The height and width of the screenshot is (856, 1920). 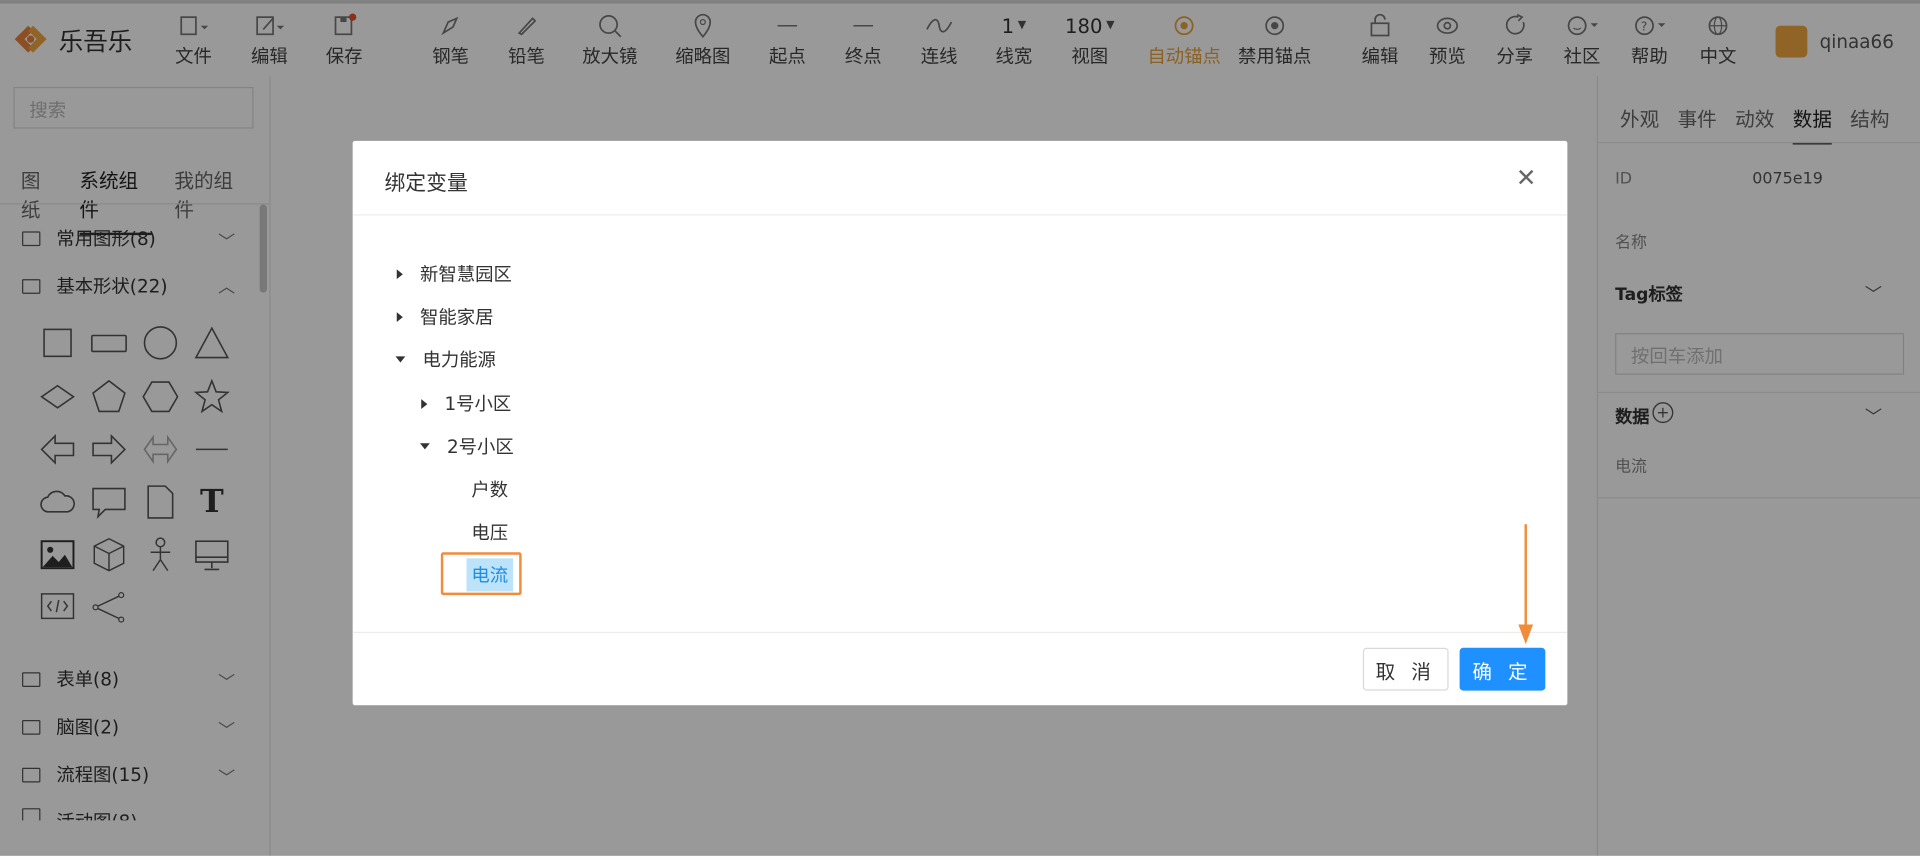 I want to click on annotation-arrow, so click(x=1526, y=584).